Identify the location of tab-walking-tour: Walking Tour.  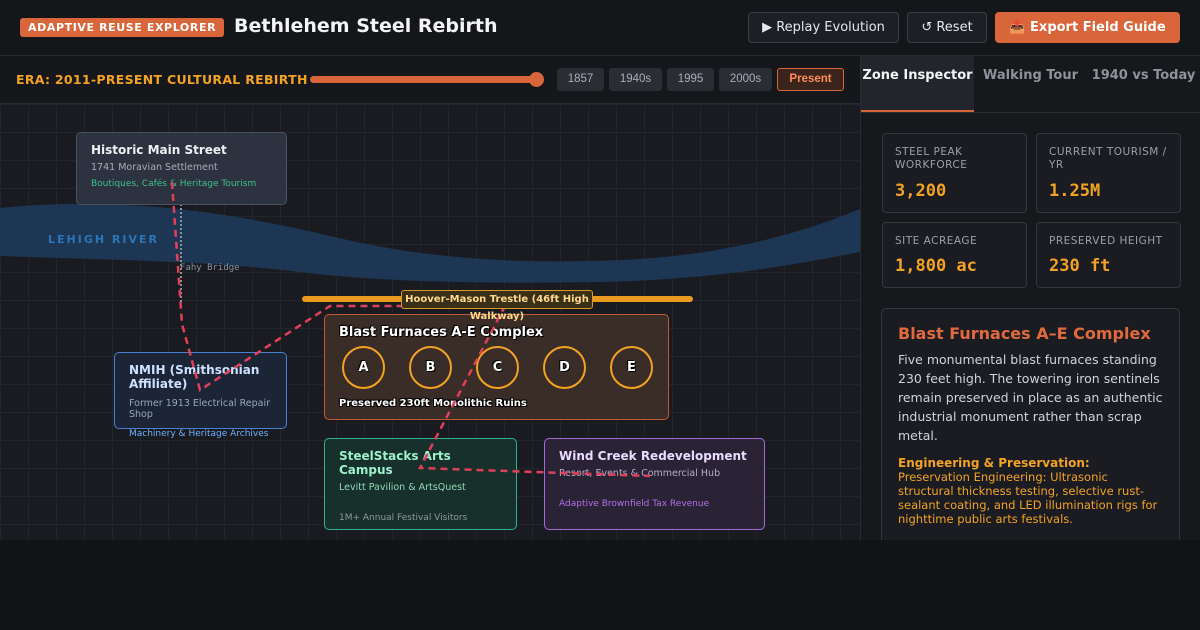
(1030, 84).